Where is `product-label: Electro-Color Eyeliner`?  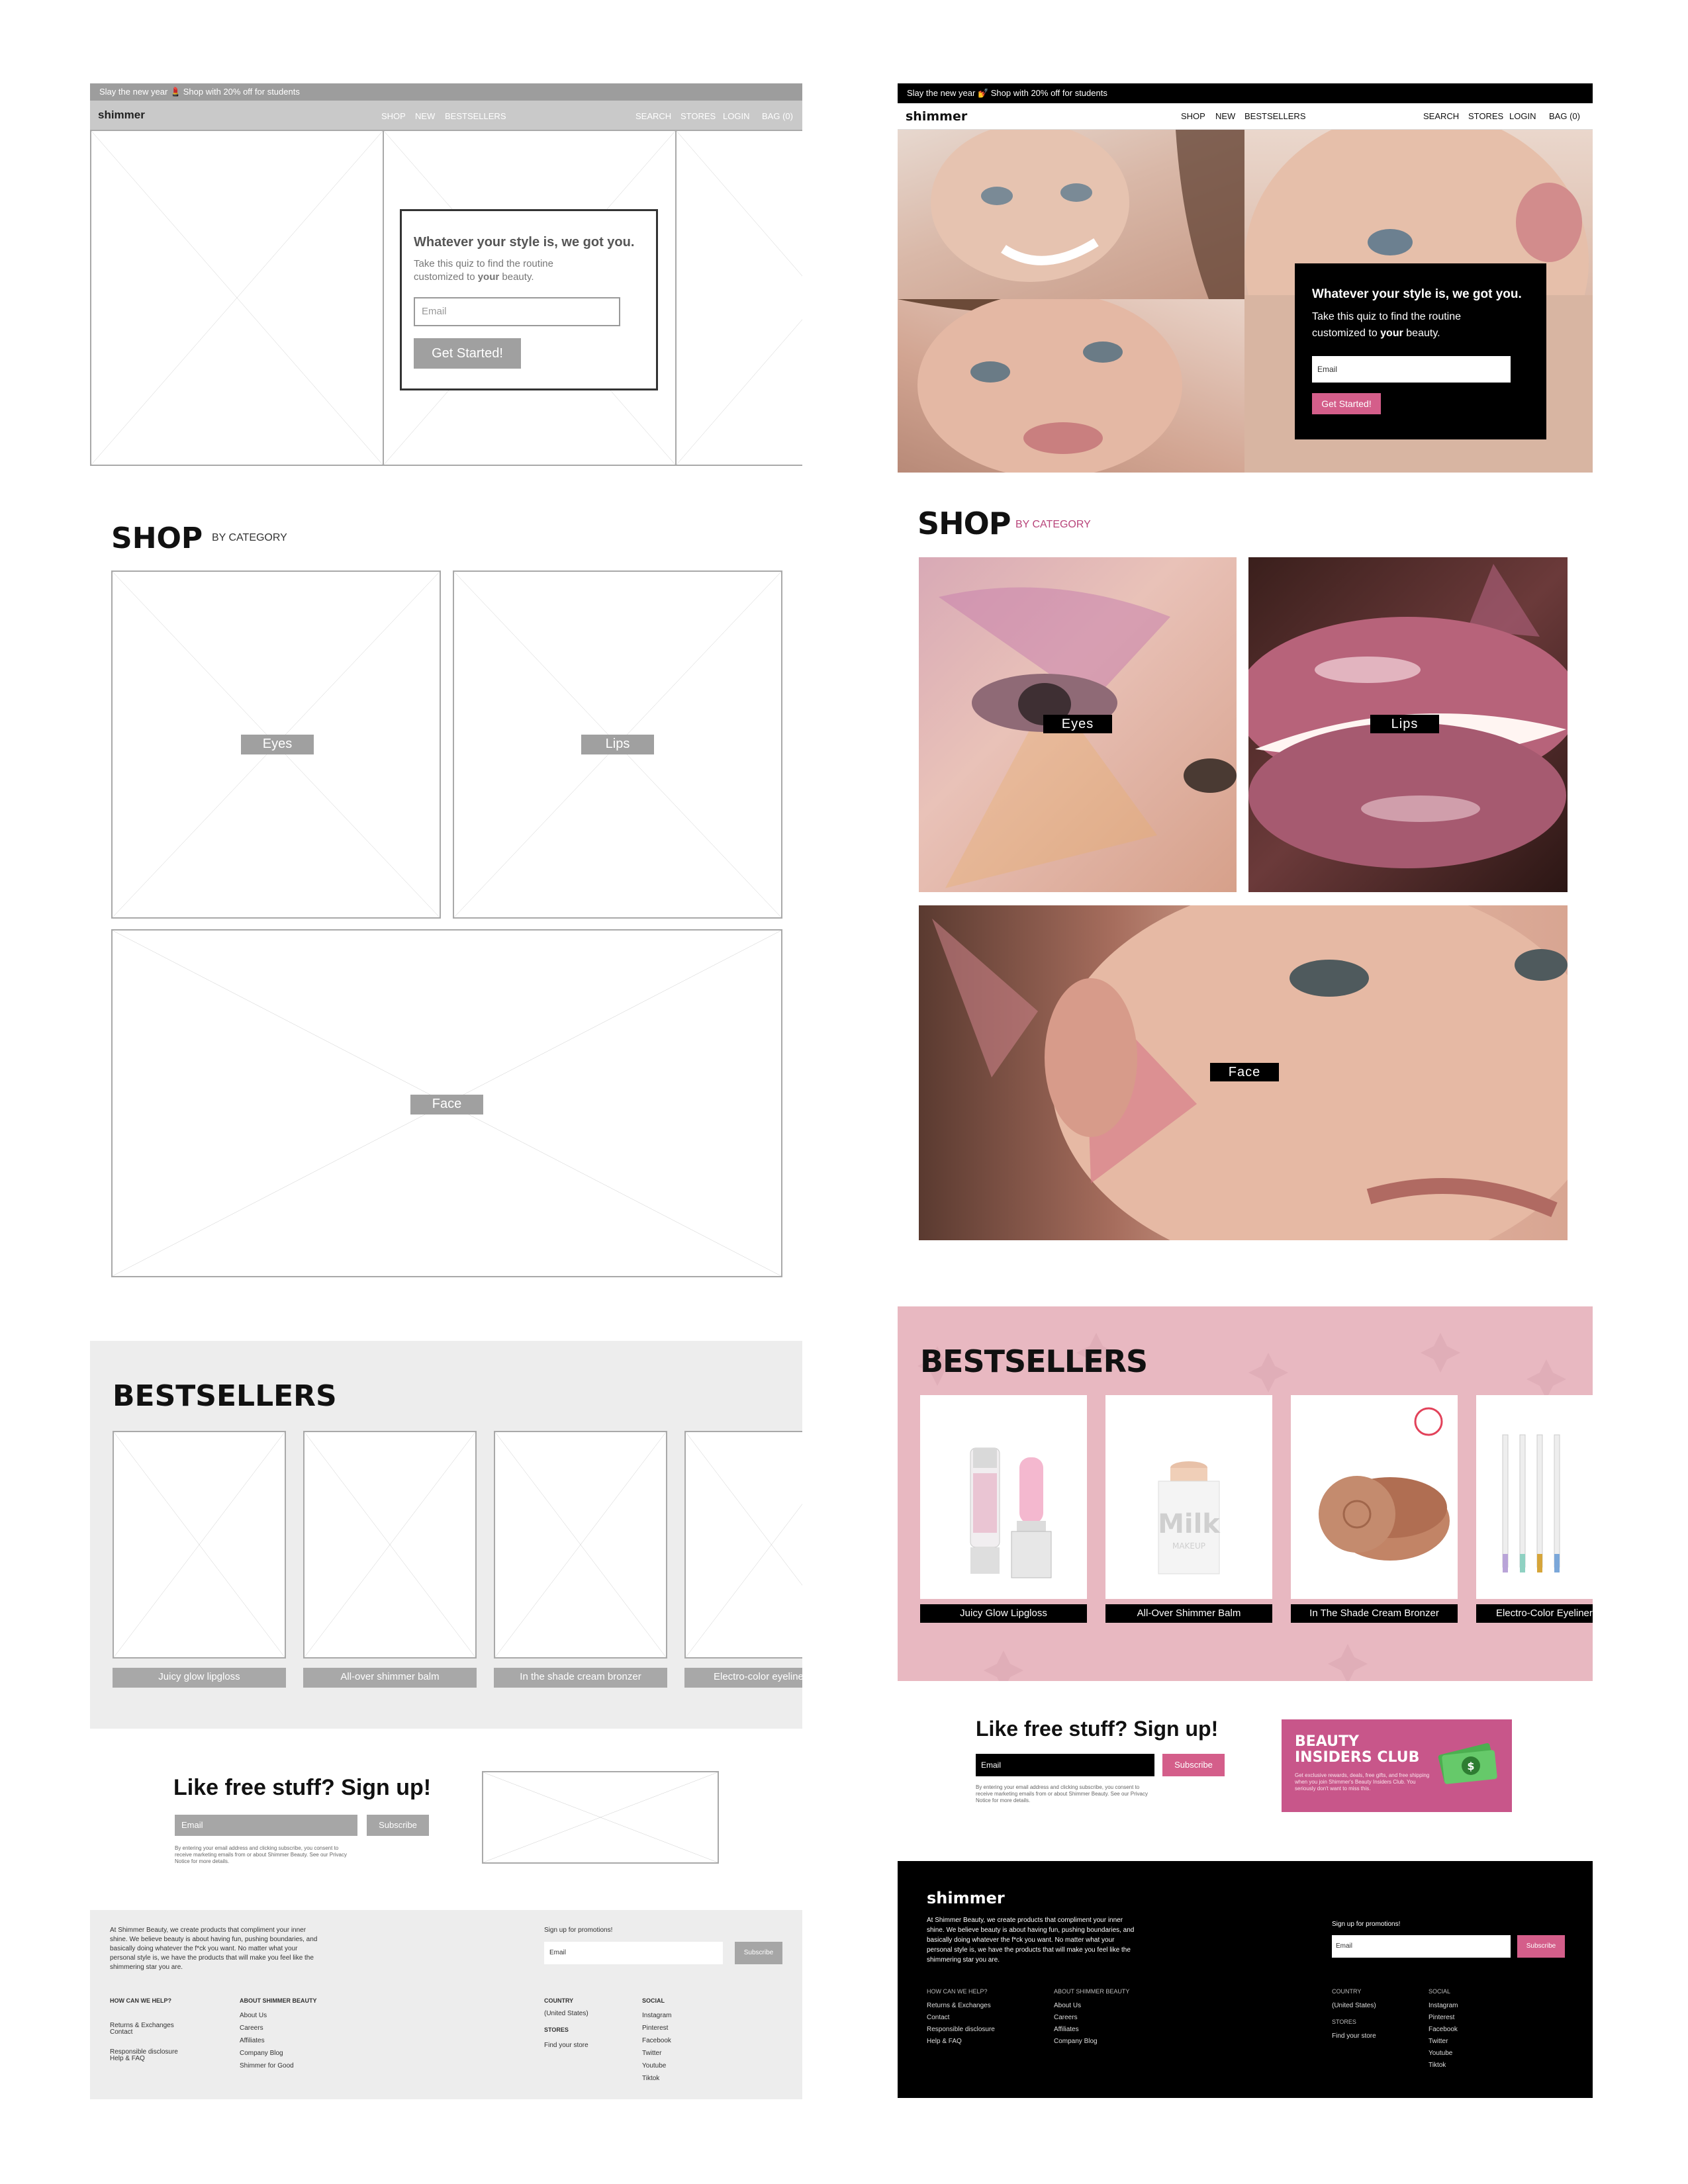 product-label: Electro-Color Eyeliner is located at coordinates (1534, 1613).